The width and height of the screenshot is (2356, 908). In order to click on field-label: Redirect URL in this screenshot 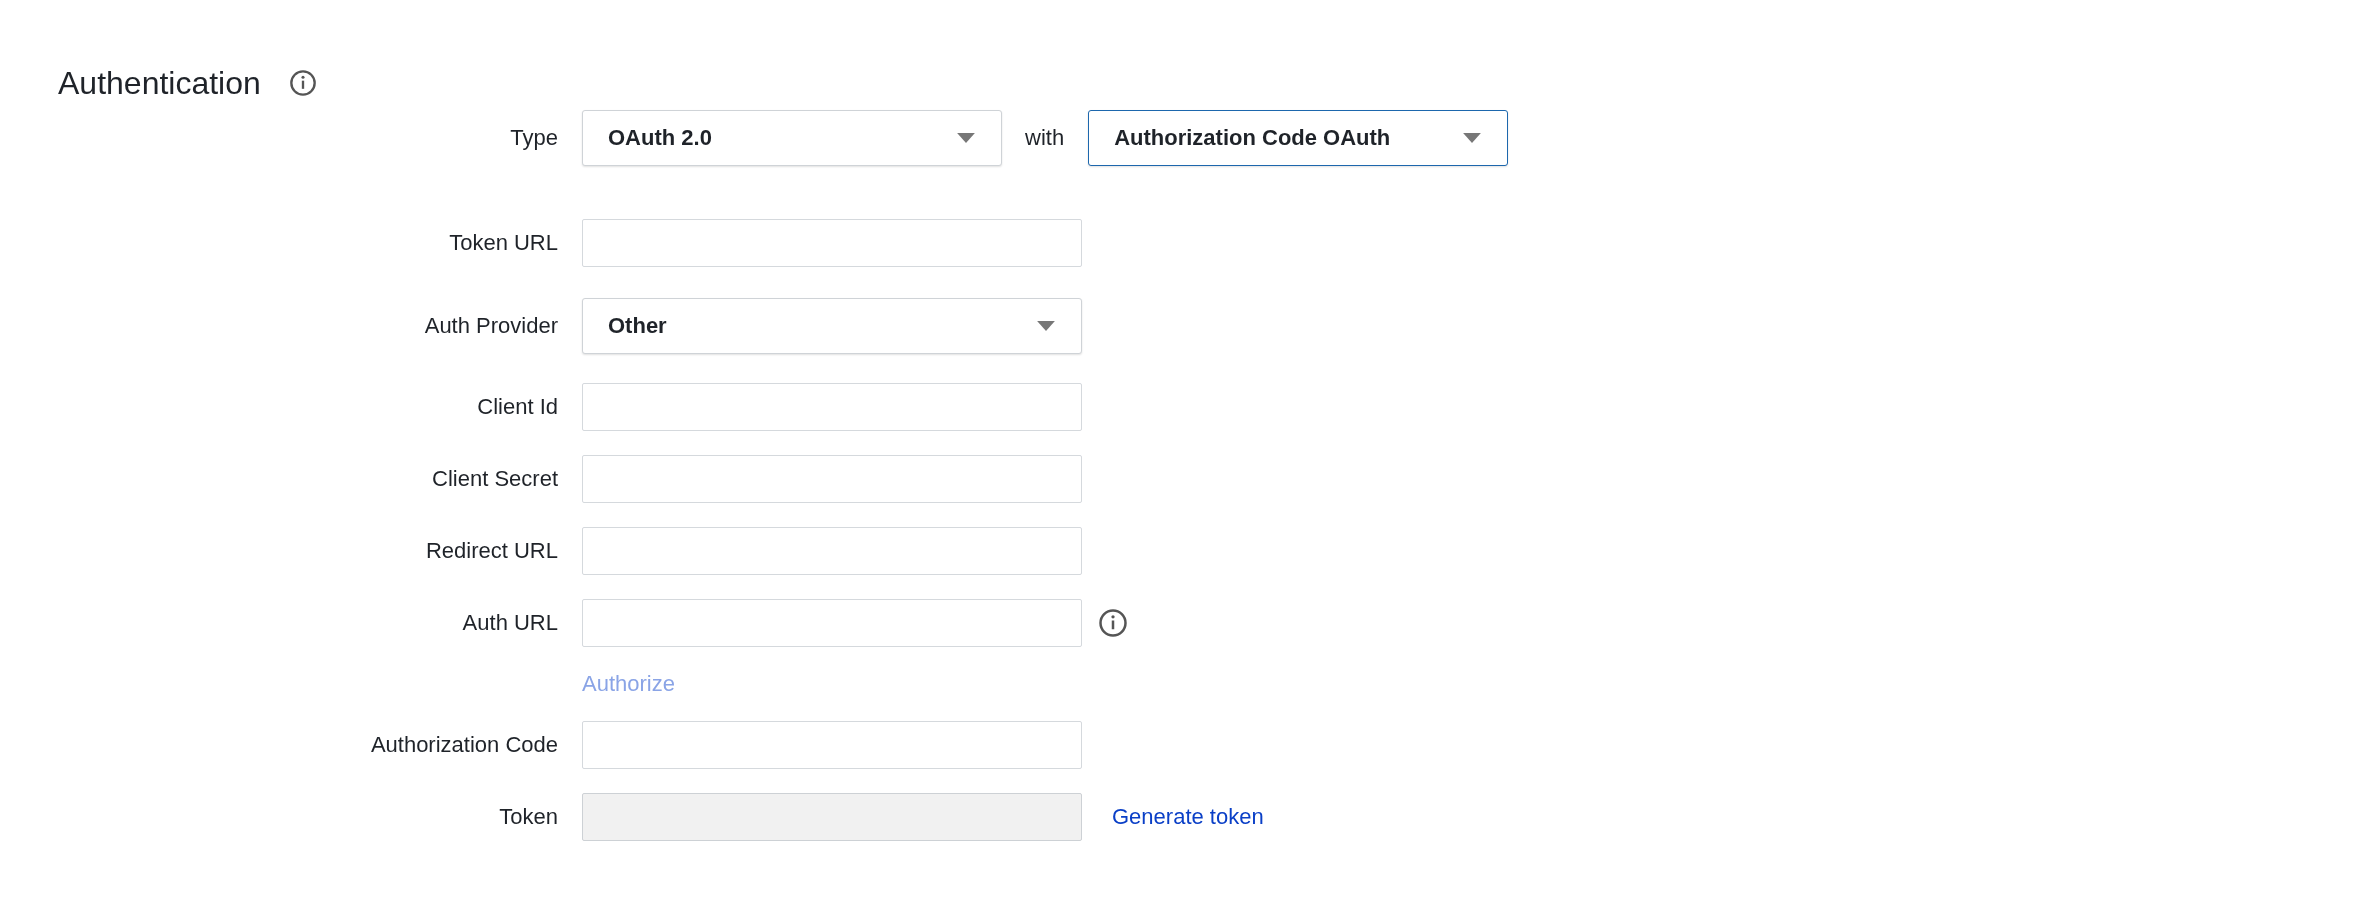, I will do `click(491, 551)`.